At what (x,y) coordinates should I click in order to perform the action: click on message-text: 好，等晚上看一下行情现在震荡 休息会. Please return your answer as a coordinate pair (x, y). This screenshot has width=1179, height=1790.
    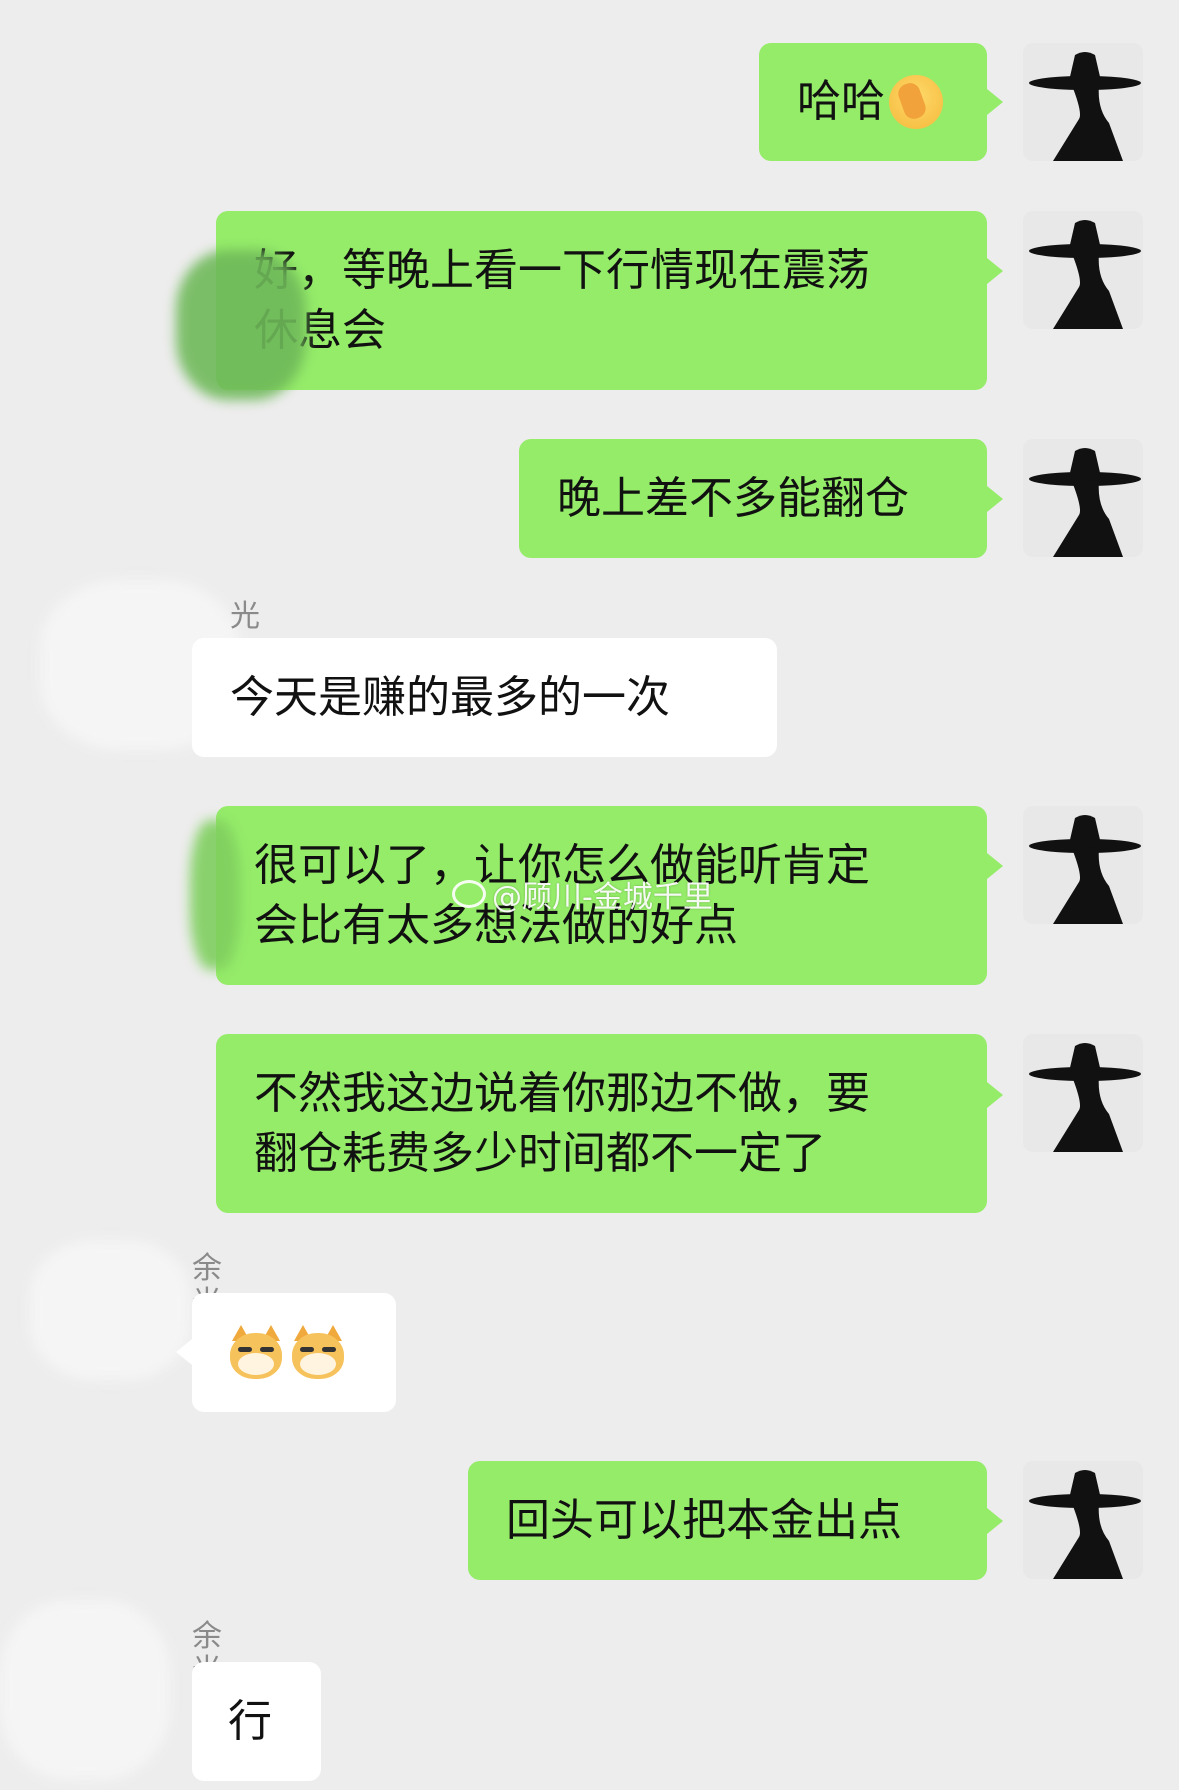
    Looking at the image, I should click on (562, 300).